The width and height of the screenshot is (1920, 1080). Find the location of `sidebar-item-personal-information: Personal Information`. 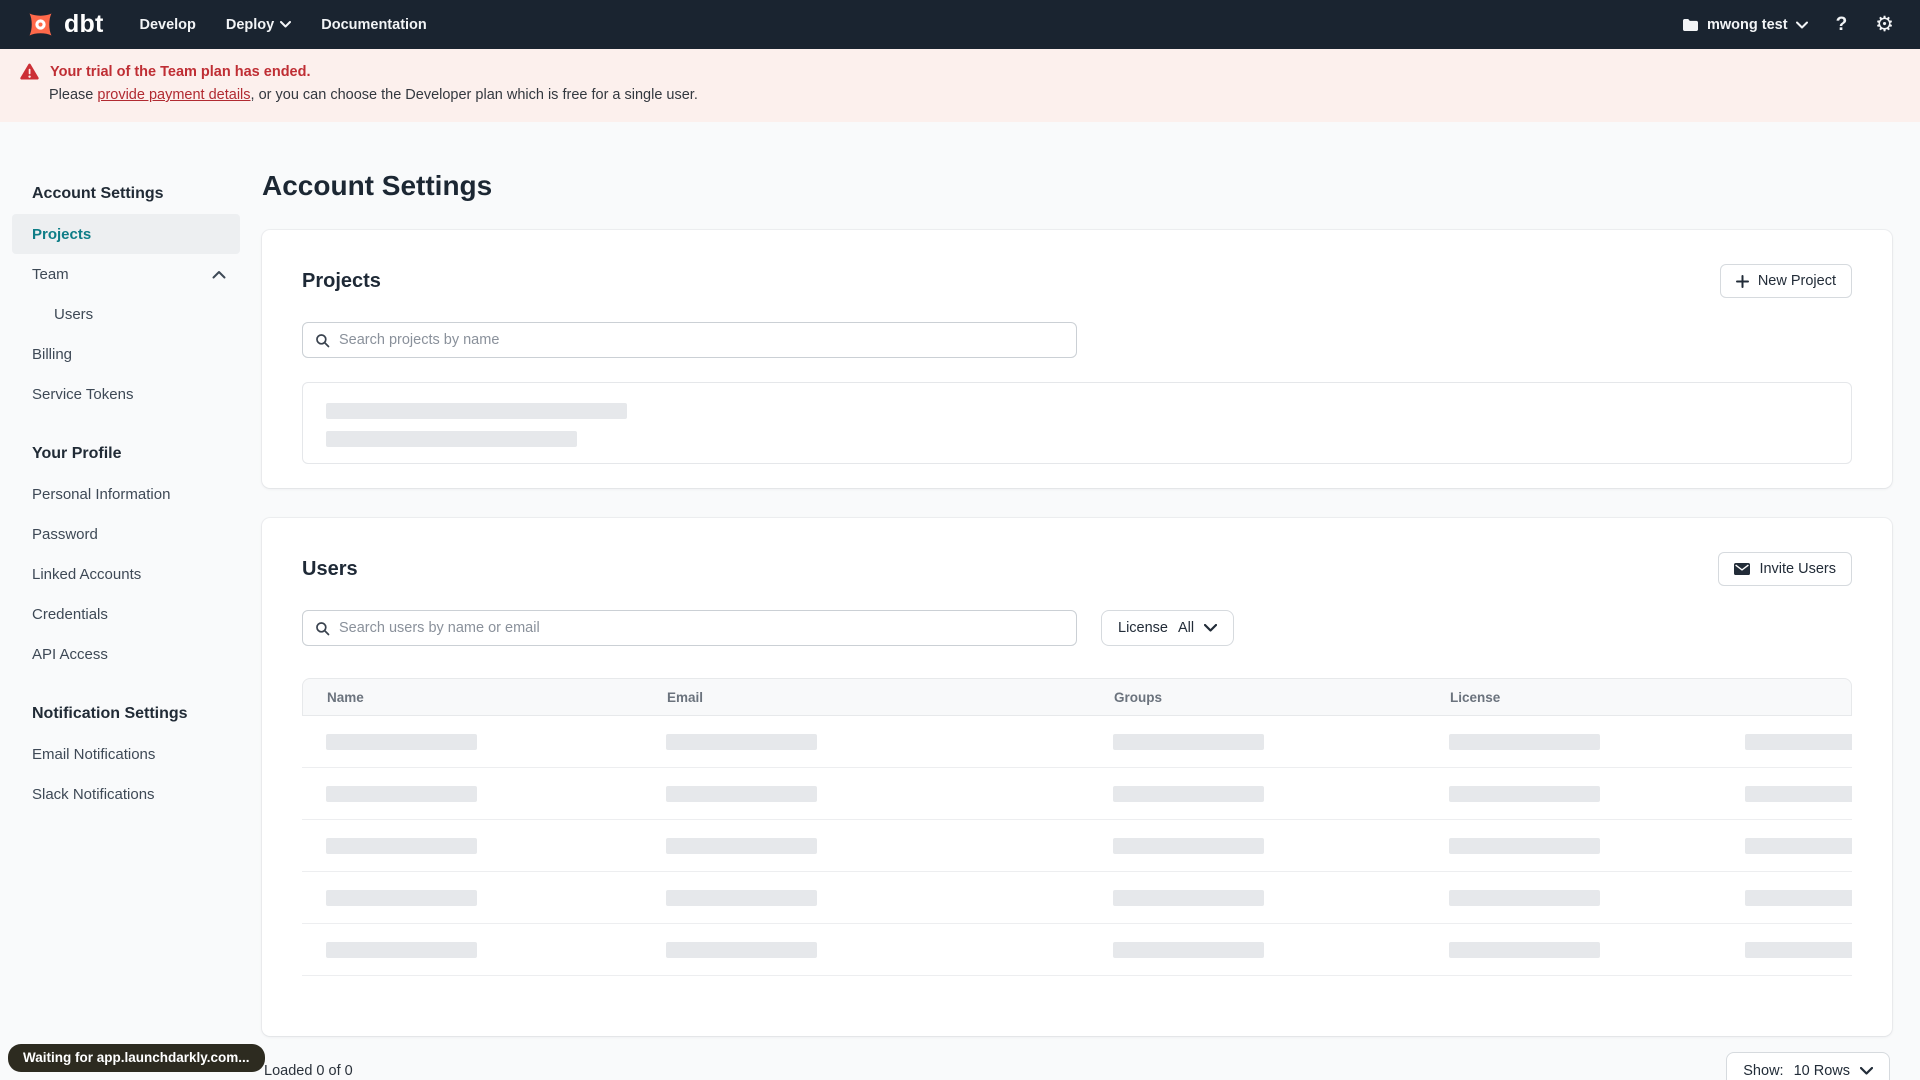

sidebar-item-personal-information: Personal Information is located at coordinates (126, 494).